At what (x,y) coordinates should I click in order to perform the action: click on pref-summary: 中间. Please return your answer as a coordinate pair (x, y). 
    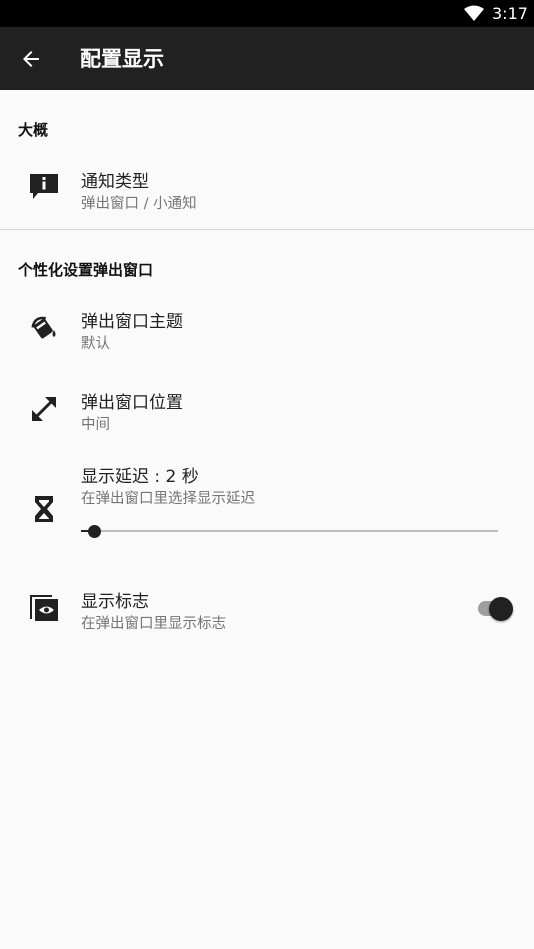
    Looking at the image, I should click on (95, 425).